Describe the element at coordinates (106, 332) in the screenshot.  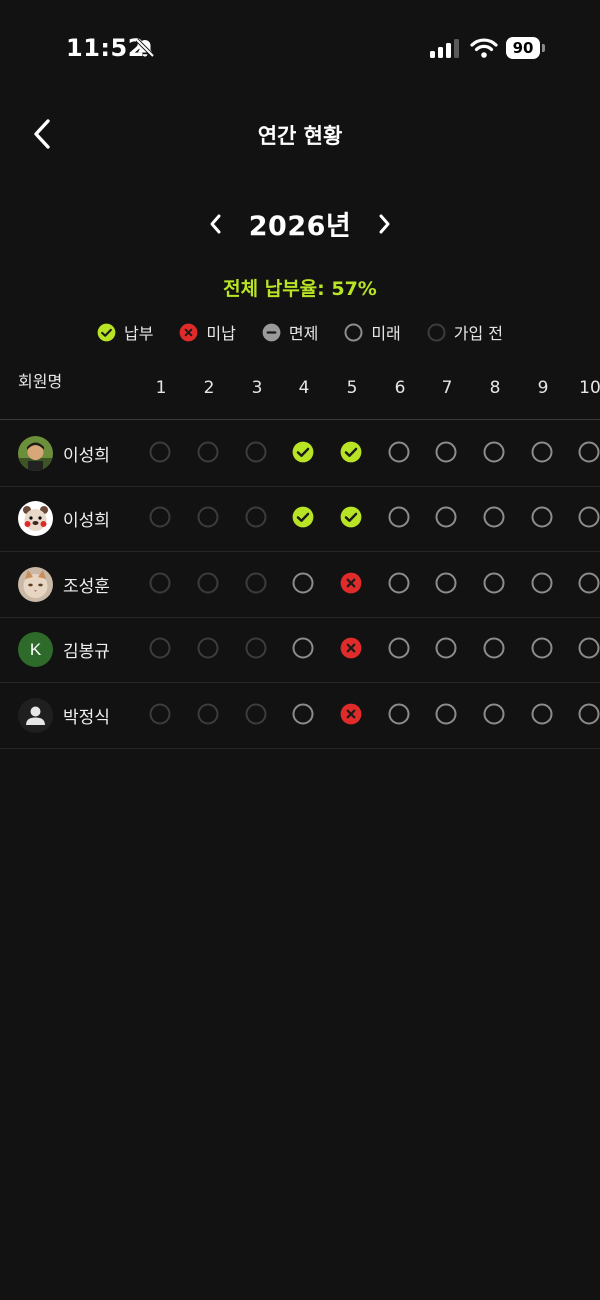
I see `check-circle-icon` at that location.